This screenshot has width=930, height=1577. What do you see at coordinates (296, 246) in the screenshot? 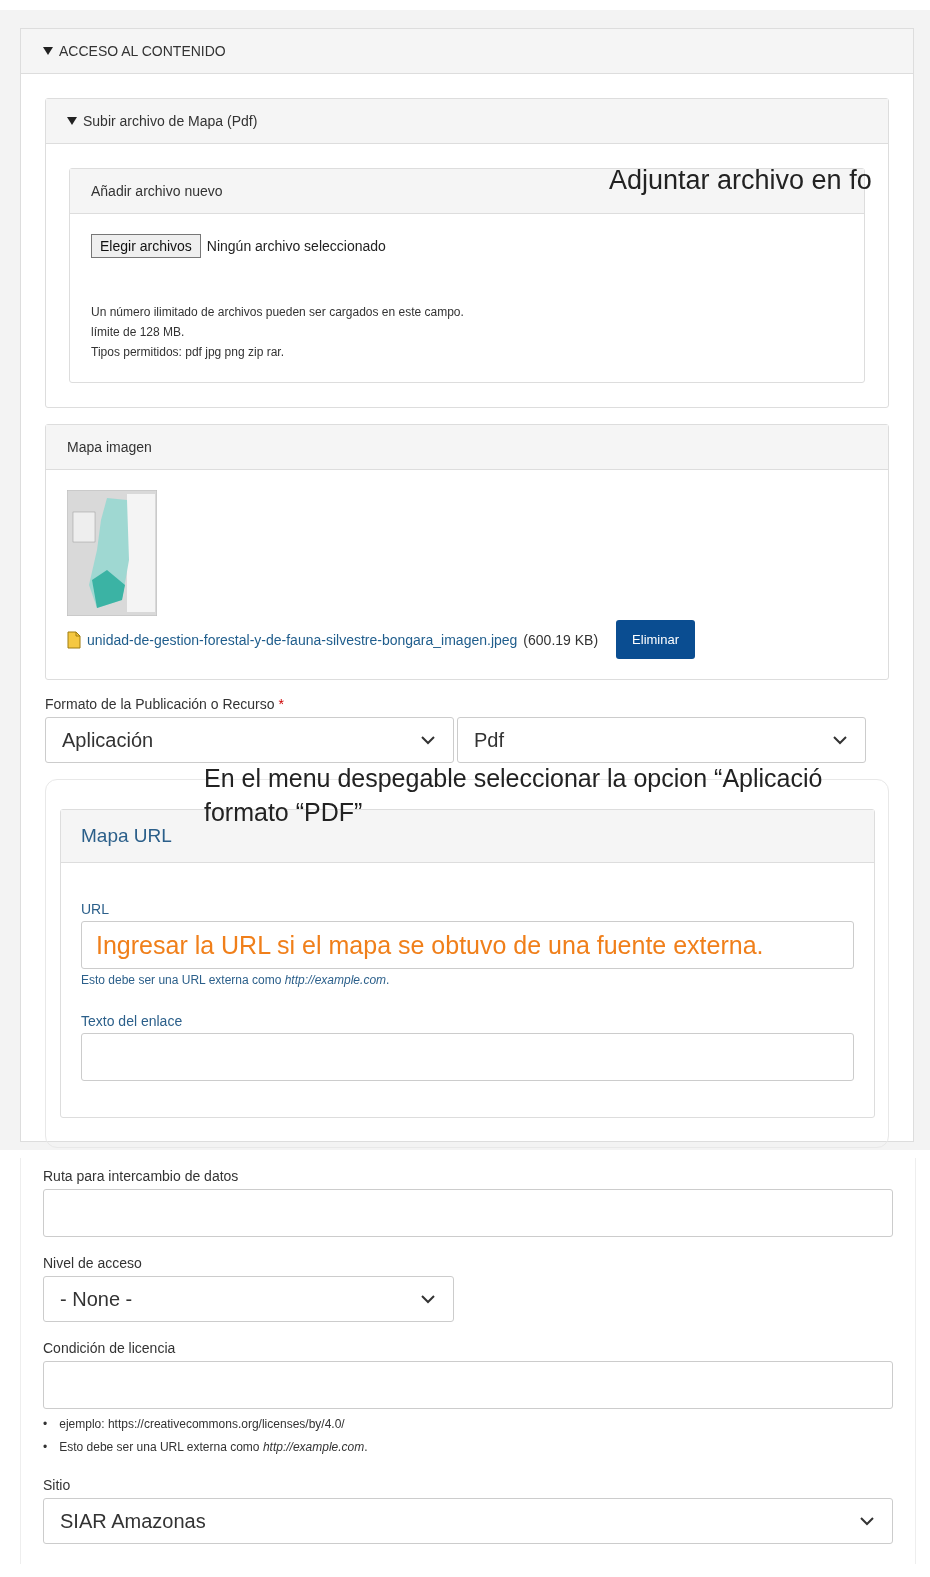
I see `file-status: Ningún archivo seleccionado` at bounding box center [296, 246].